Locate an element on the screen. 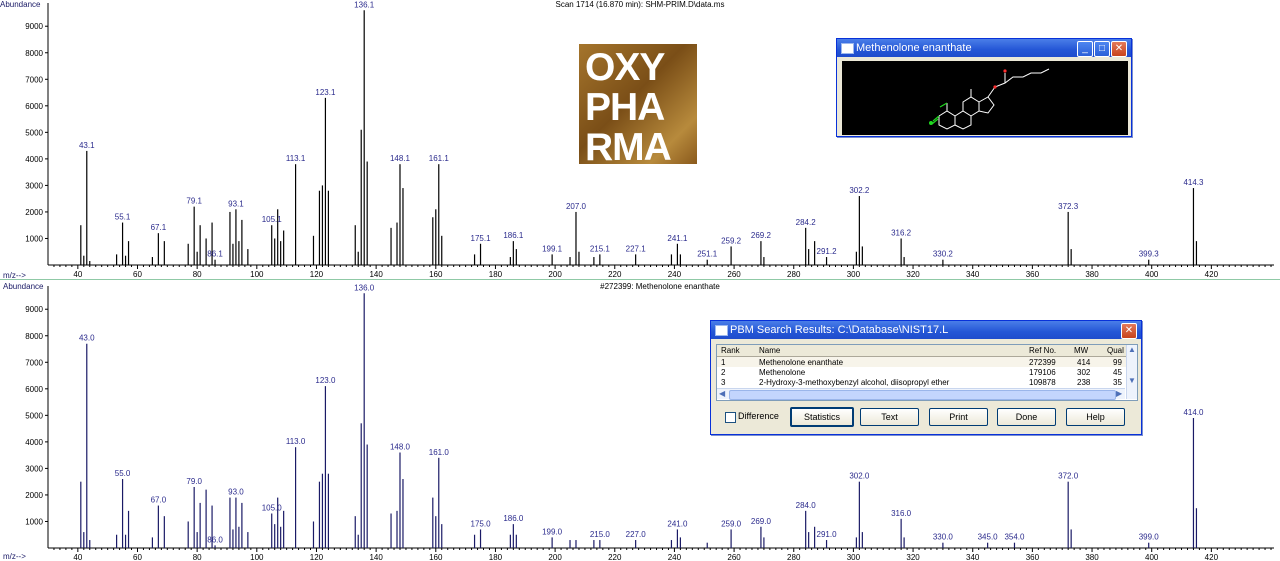 The image size is (1280, 561). col-name: Name is located at coordinates (769, 350).